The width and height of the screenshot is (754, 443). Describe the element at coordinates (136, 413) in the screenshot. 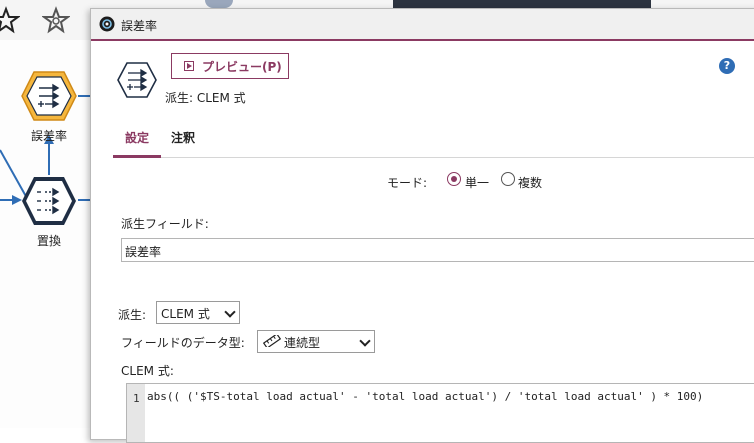

I see `line-number-gutter: 1` at that location.